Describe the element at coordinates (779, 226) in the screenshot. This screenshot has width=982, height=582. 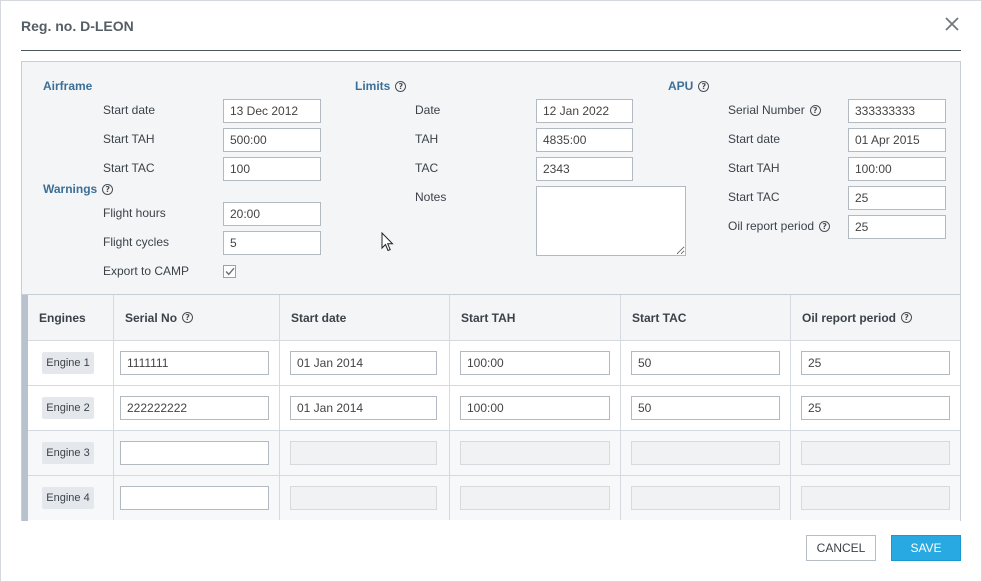
I see `apu-oil-label: Oil report period?` at that location.